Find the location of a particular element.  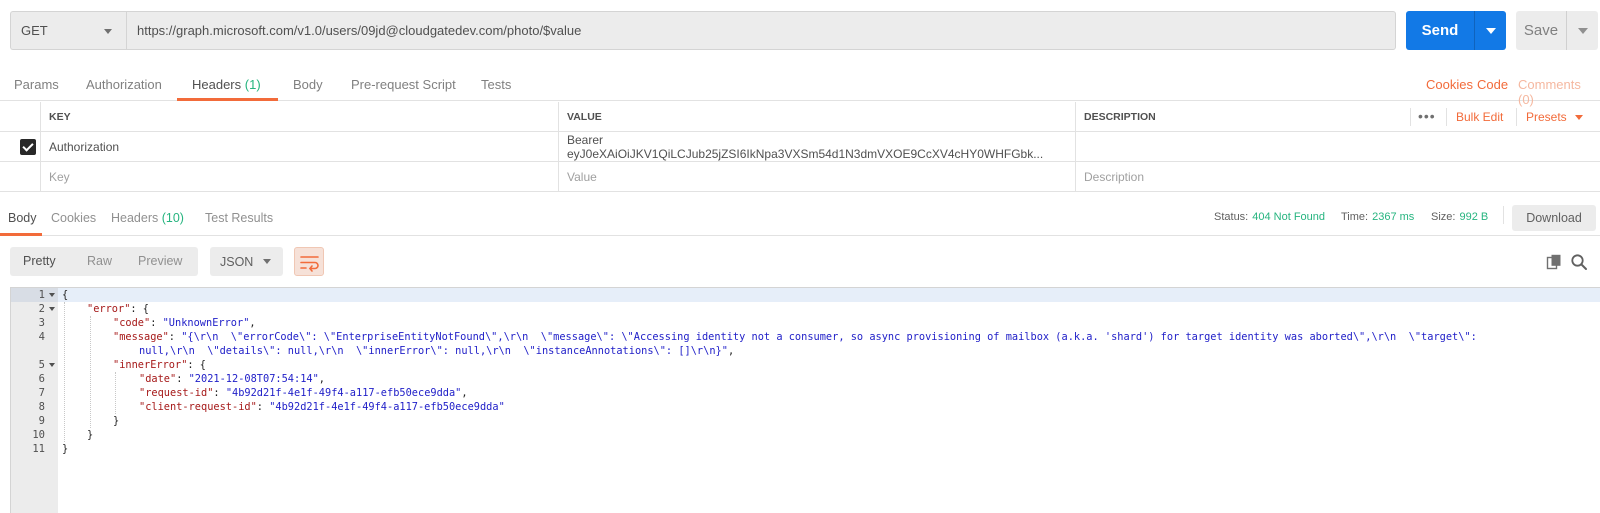

wrap-lines-button is located at coordinates (309, 261).